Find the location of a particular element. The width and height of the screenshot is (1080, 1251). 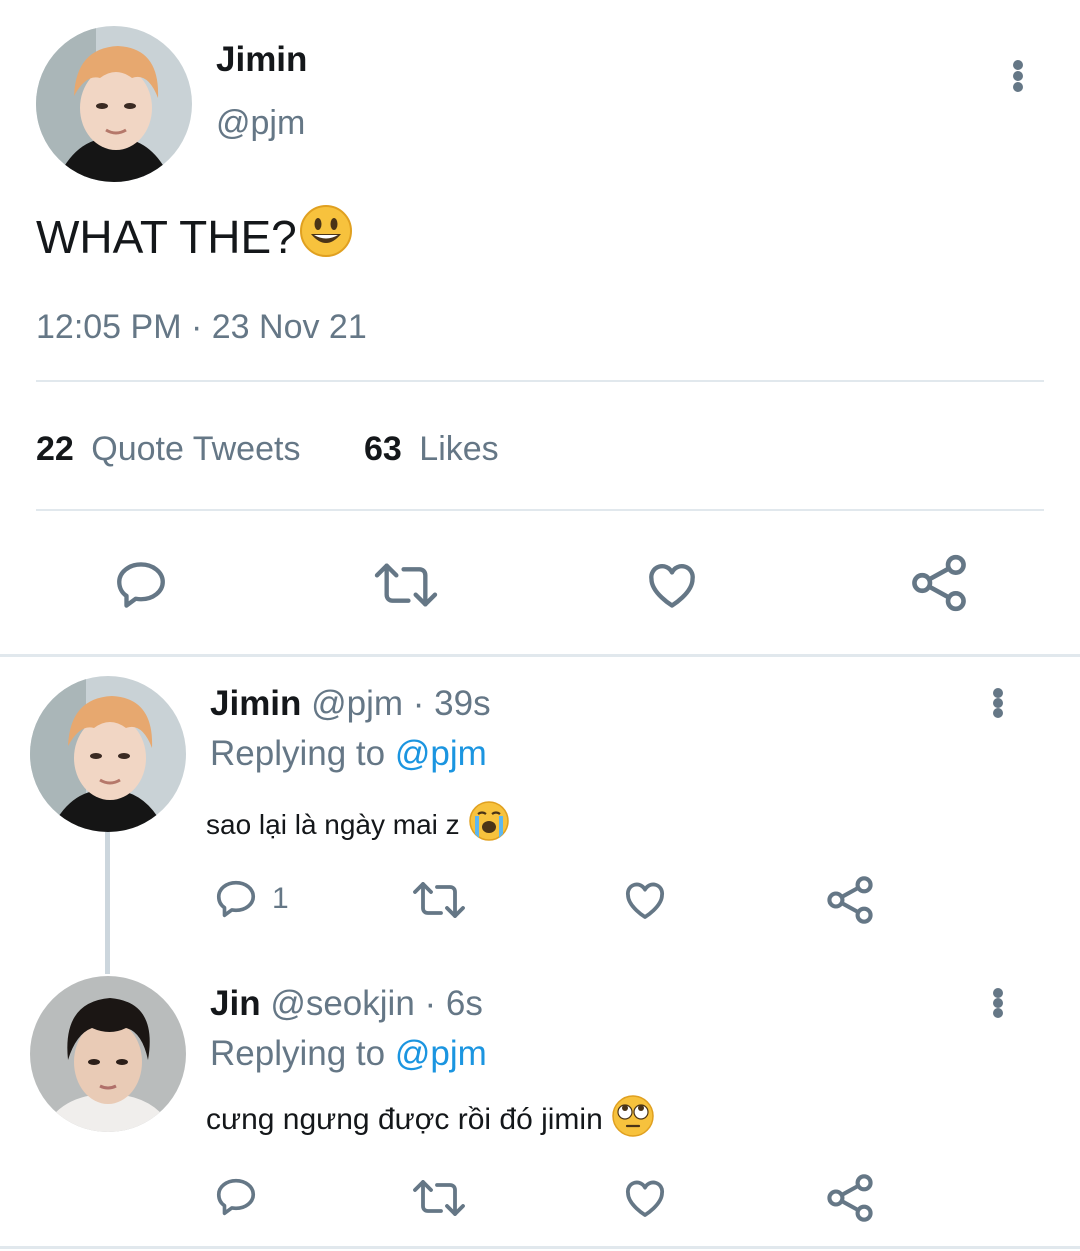

likes-stat: 63 Likes is located at coordinates (431, 449).